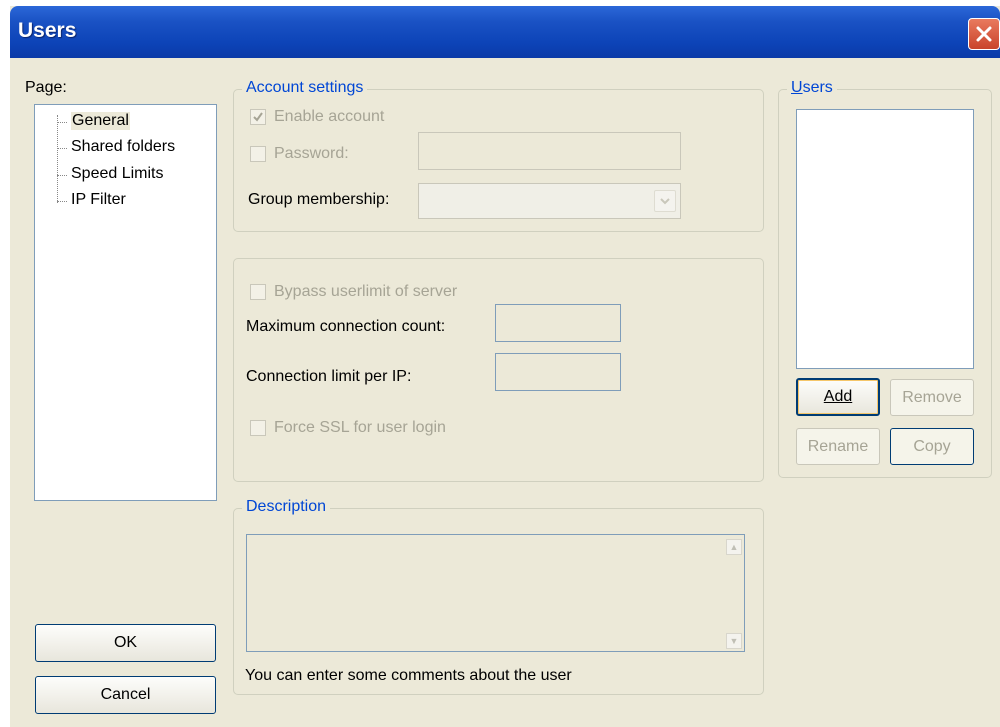  I want to click on checkmark-icon, so click(258, 117).